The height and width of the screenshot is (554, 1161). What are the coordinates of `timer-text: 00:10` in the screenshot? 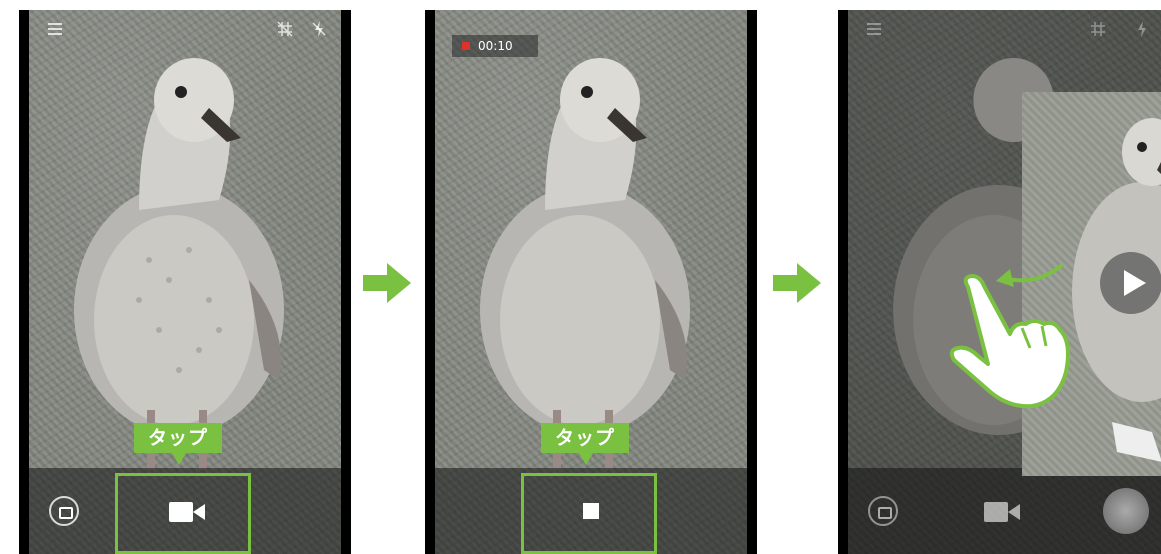 It's located at (495, 46).